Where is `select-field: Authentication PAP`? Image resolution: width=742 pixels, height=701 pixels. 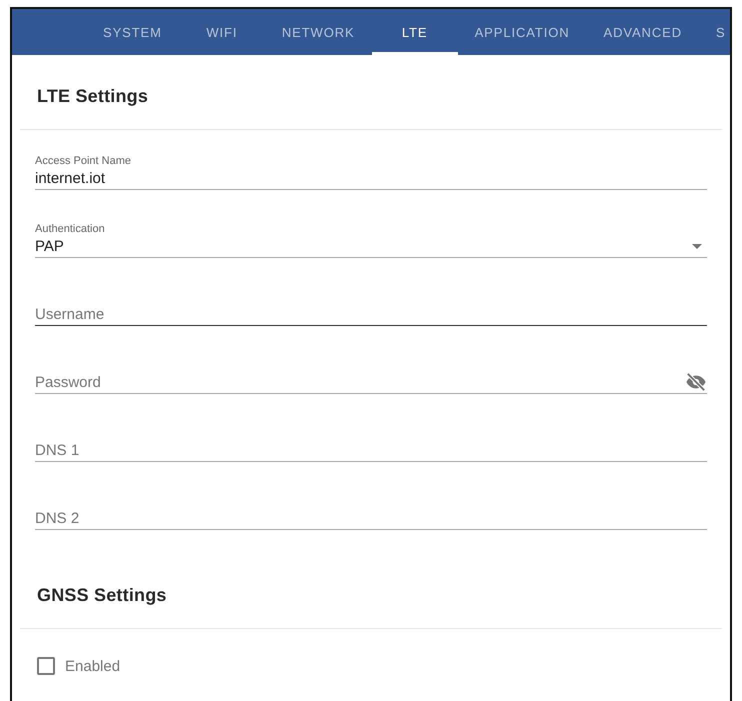 select-field: Authentication PAP is located at coordinates (371, 233).